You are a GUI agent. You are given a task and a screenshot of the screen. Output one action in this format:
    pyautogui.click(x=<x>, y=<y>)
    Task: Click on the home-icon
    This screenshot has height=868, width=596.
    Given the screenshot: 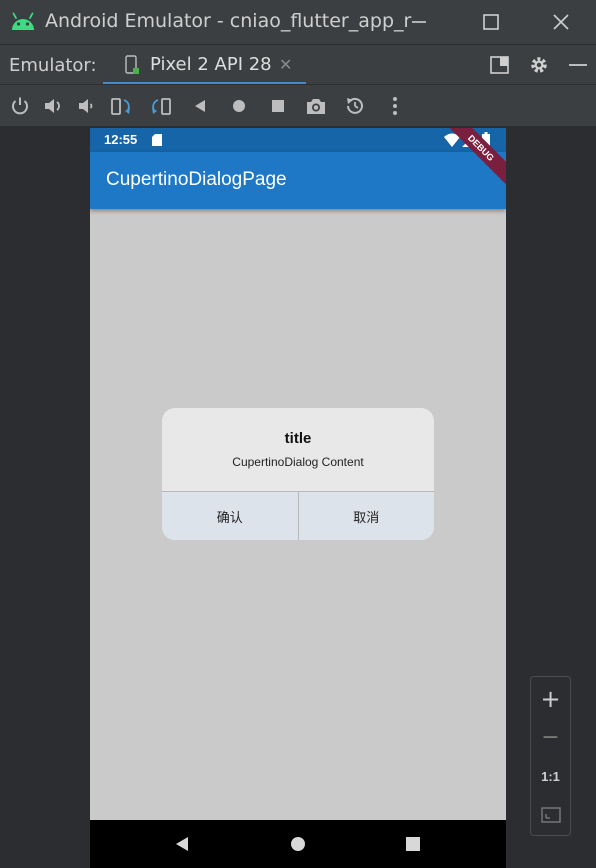 What is the action you would take?
    pyautogui.click(x=239, y=106)
    